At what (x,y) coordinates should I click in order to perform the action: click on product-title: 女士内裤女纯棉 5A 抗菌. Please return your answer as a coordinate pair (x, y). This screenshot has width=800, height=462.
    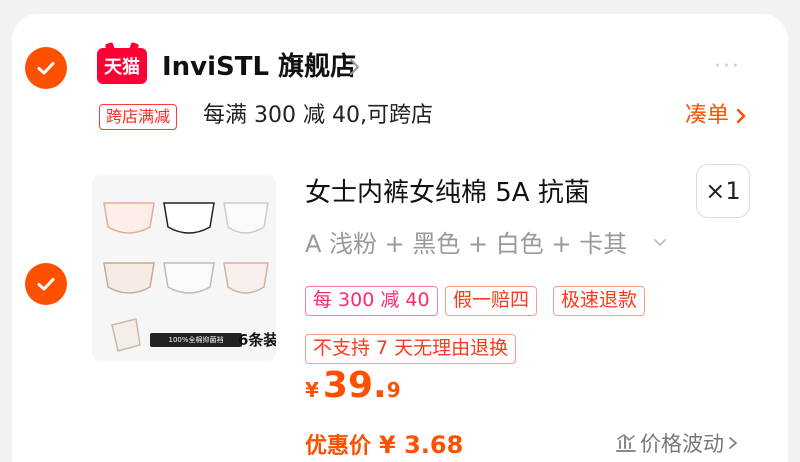
    Looking at the image, I should click on (447, 193).